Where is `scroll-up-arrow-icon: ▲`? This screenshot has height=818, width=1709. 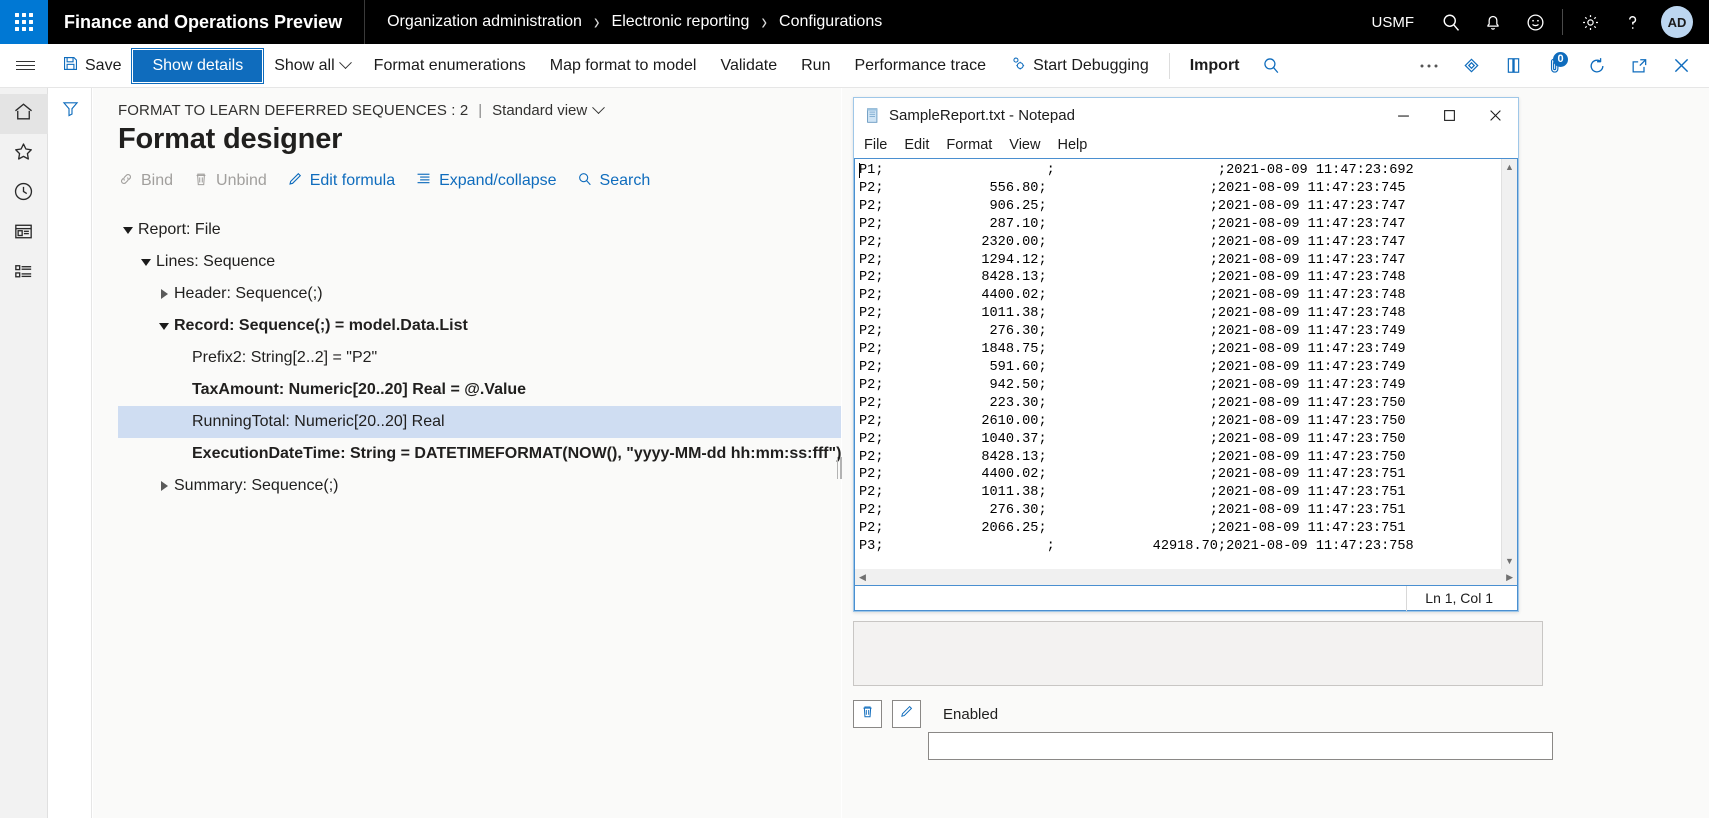 scroll-up-arrow-icon: ▲ is located at coordinates (1509, 167).